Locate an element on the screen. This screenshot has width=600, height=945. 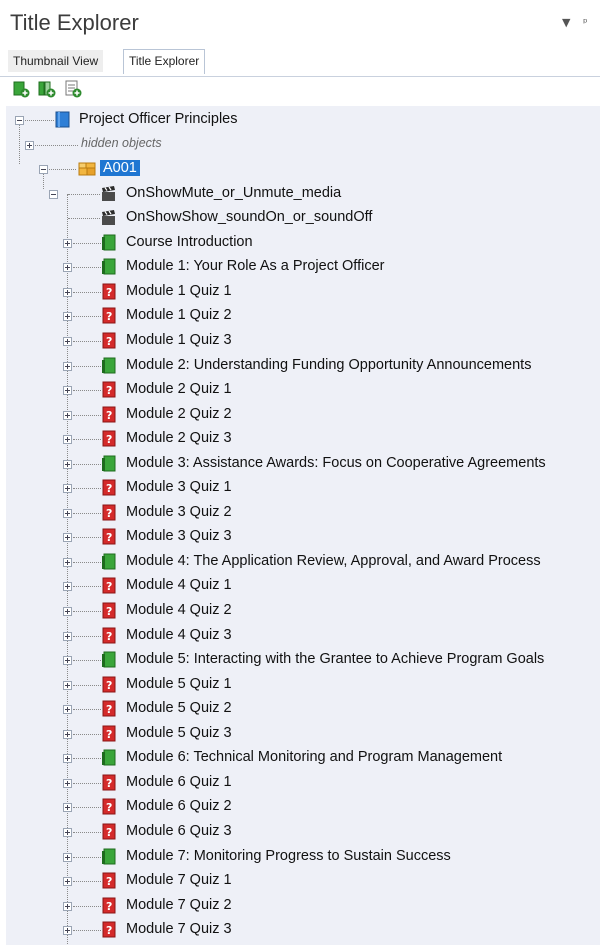
tree-item-label: Module 7 Quiz 1 is located at coordinates (179, 880).